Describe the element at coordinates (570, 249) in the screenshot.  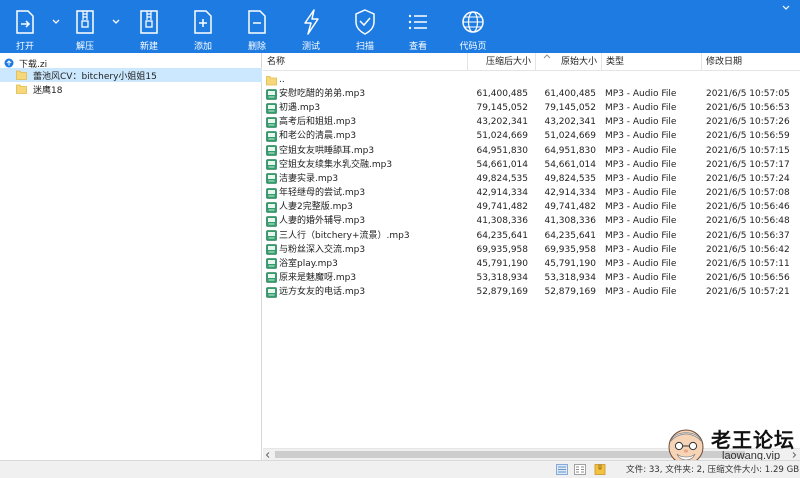
I see `original-size-cell: 69,935,958` at that location.